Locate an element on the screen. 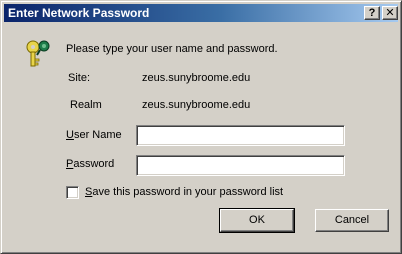  password-label-text: assword is located at coordinates (94, 164).